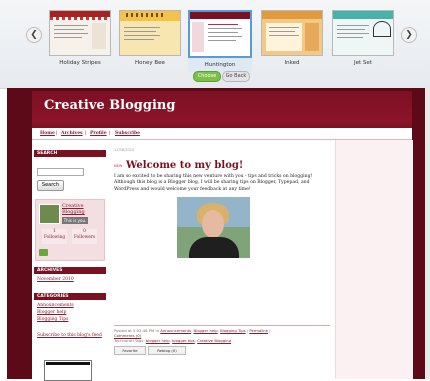  Describe the element at coordinates (55, 280) in the screenshot. I see `archive-link: November 2010` at that location.